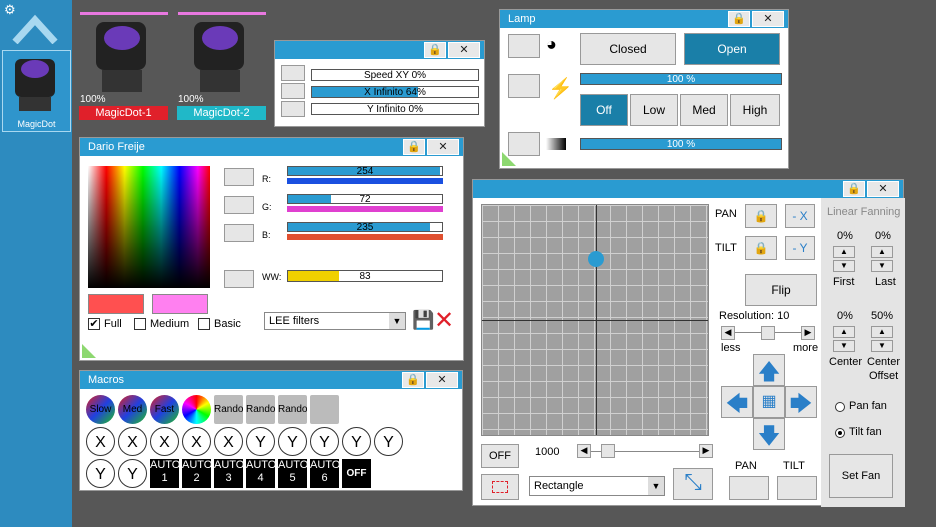  I want to click on delete-icon: ✕, so click(444, 320).